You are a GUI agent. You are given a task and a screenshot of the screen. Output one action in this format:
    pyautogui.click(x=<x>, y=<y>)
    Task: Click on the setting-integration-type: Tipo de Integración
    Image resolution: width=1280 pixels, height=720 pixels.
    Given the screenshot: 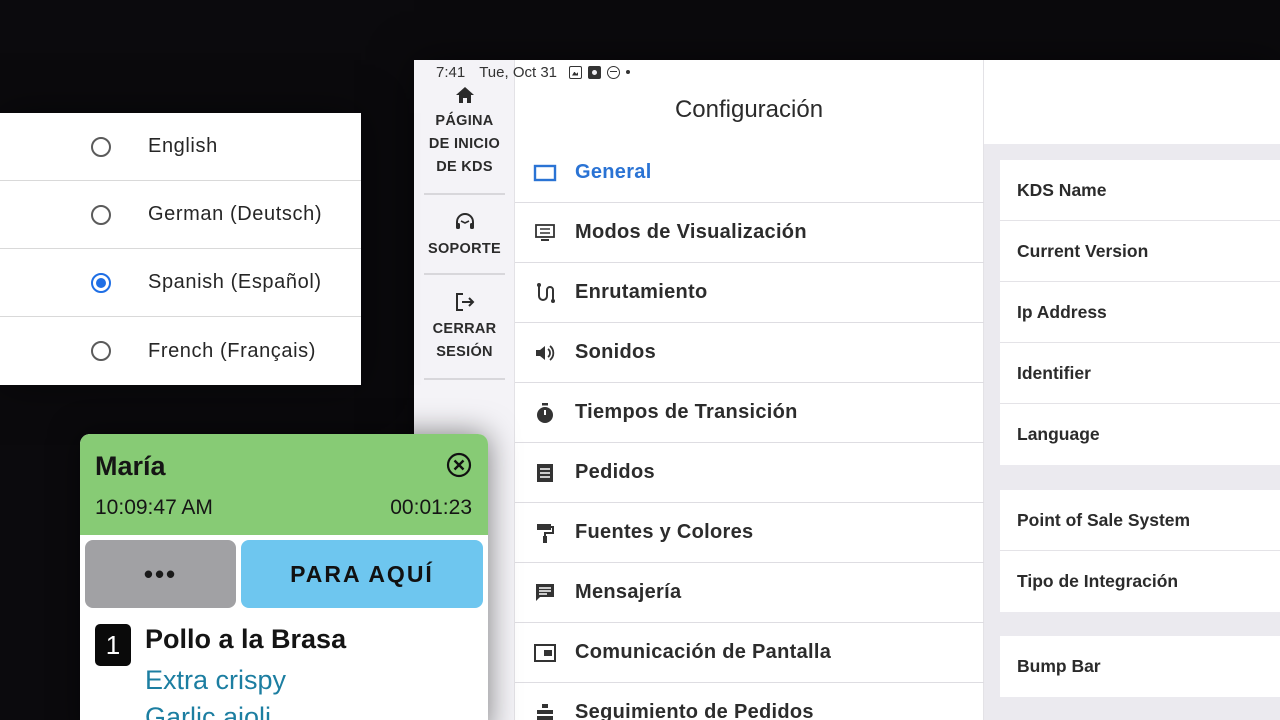 What is the action you would take?
    pyautogui.click(x=1140, y=581)
    